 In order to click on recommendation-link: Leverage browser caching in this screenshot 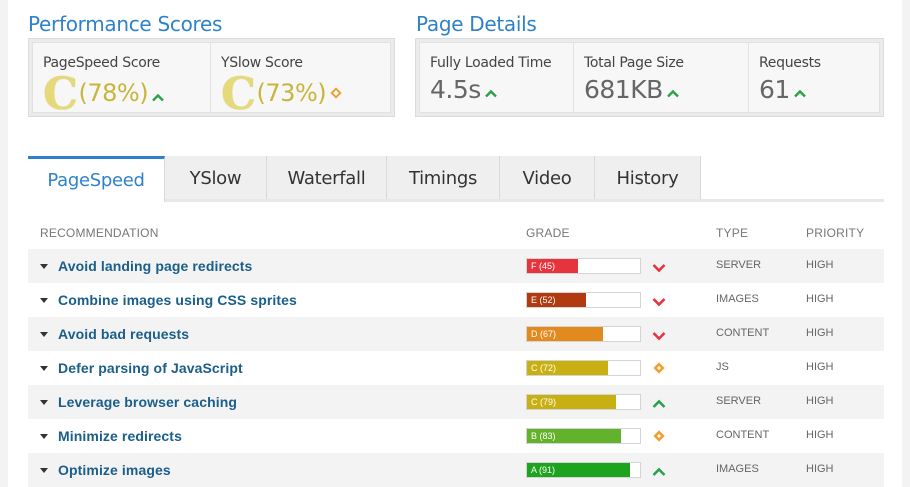, I will do `click(147, 402)`.